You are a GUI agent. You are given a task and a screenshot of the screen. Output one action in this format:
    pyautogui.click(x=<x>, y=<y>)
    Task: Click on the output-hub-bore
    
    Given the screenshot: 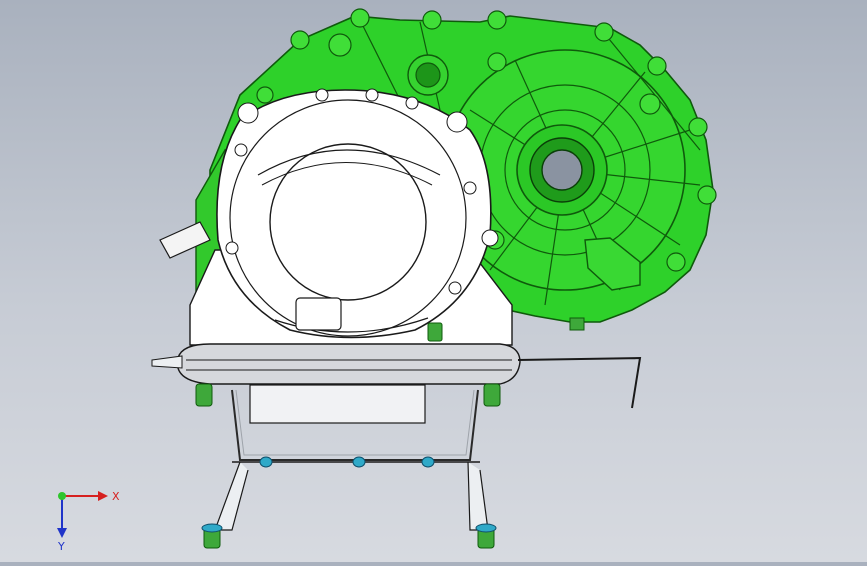 What is the action you would take?
    pyautogui.click(x=562, y=170)
    